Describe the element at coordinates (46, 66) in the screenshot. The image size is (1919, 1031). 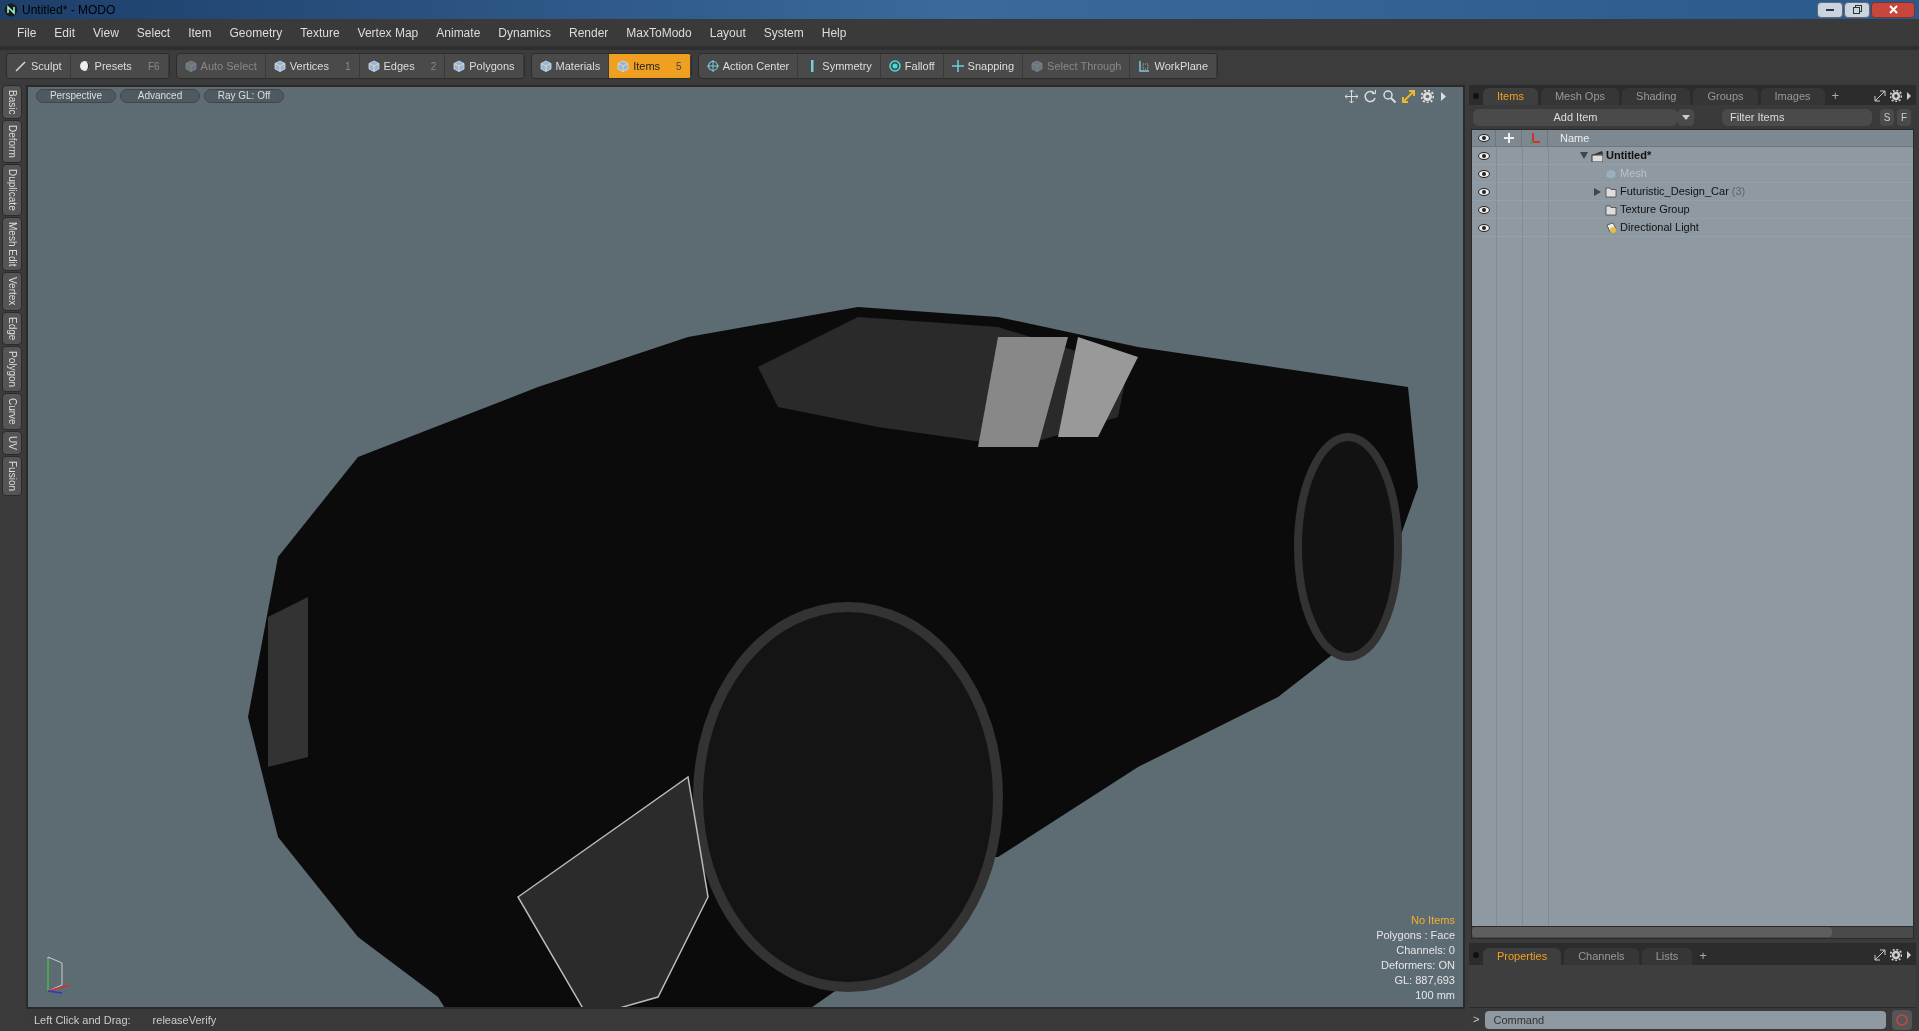
I see `tool-label: Sculpt` at that location.